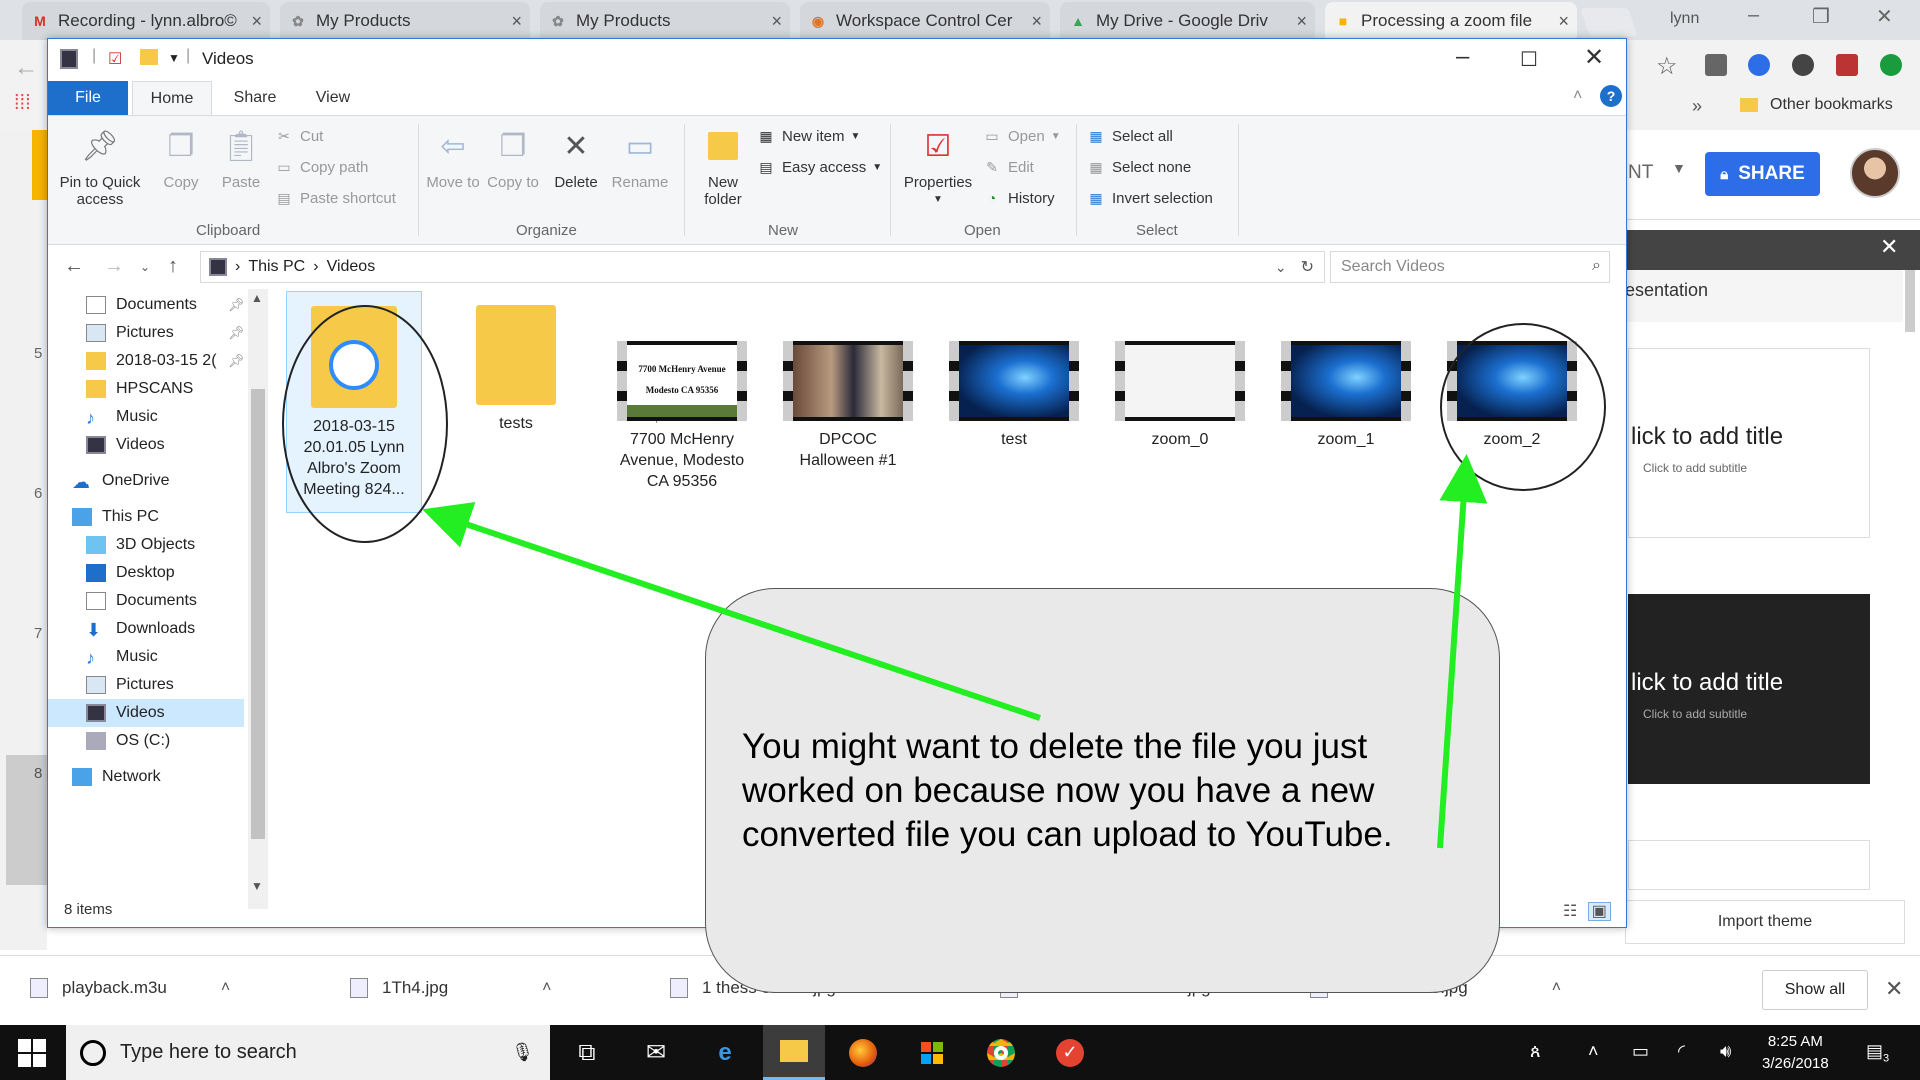 The image size is (1920, 1080). What do you see at coordinates (938, 167) in the screenshot?
I see `properties-button: ☑ Properties ▼` at bounding box center [938, 167].